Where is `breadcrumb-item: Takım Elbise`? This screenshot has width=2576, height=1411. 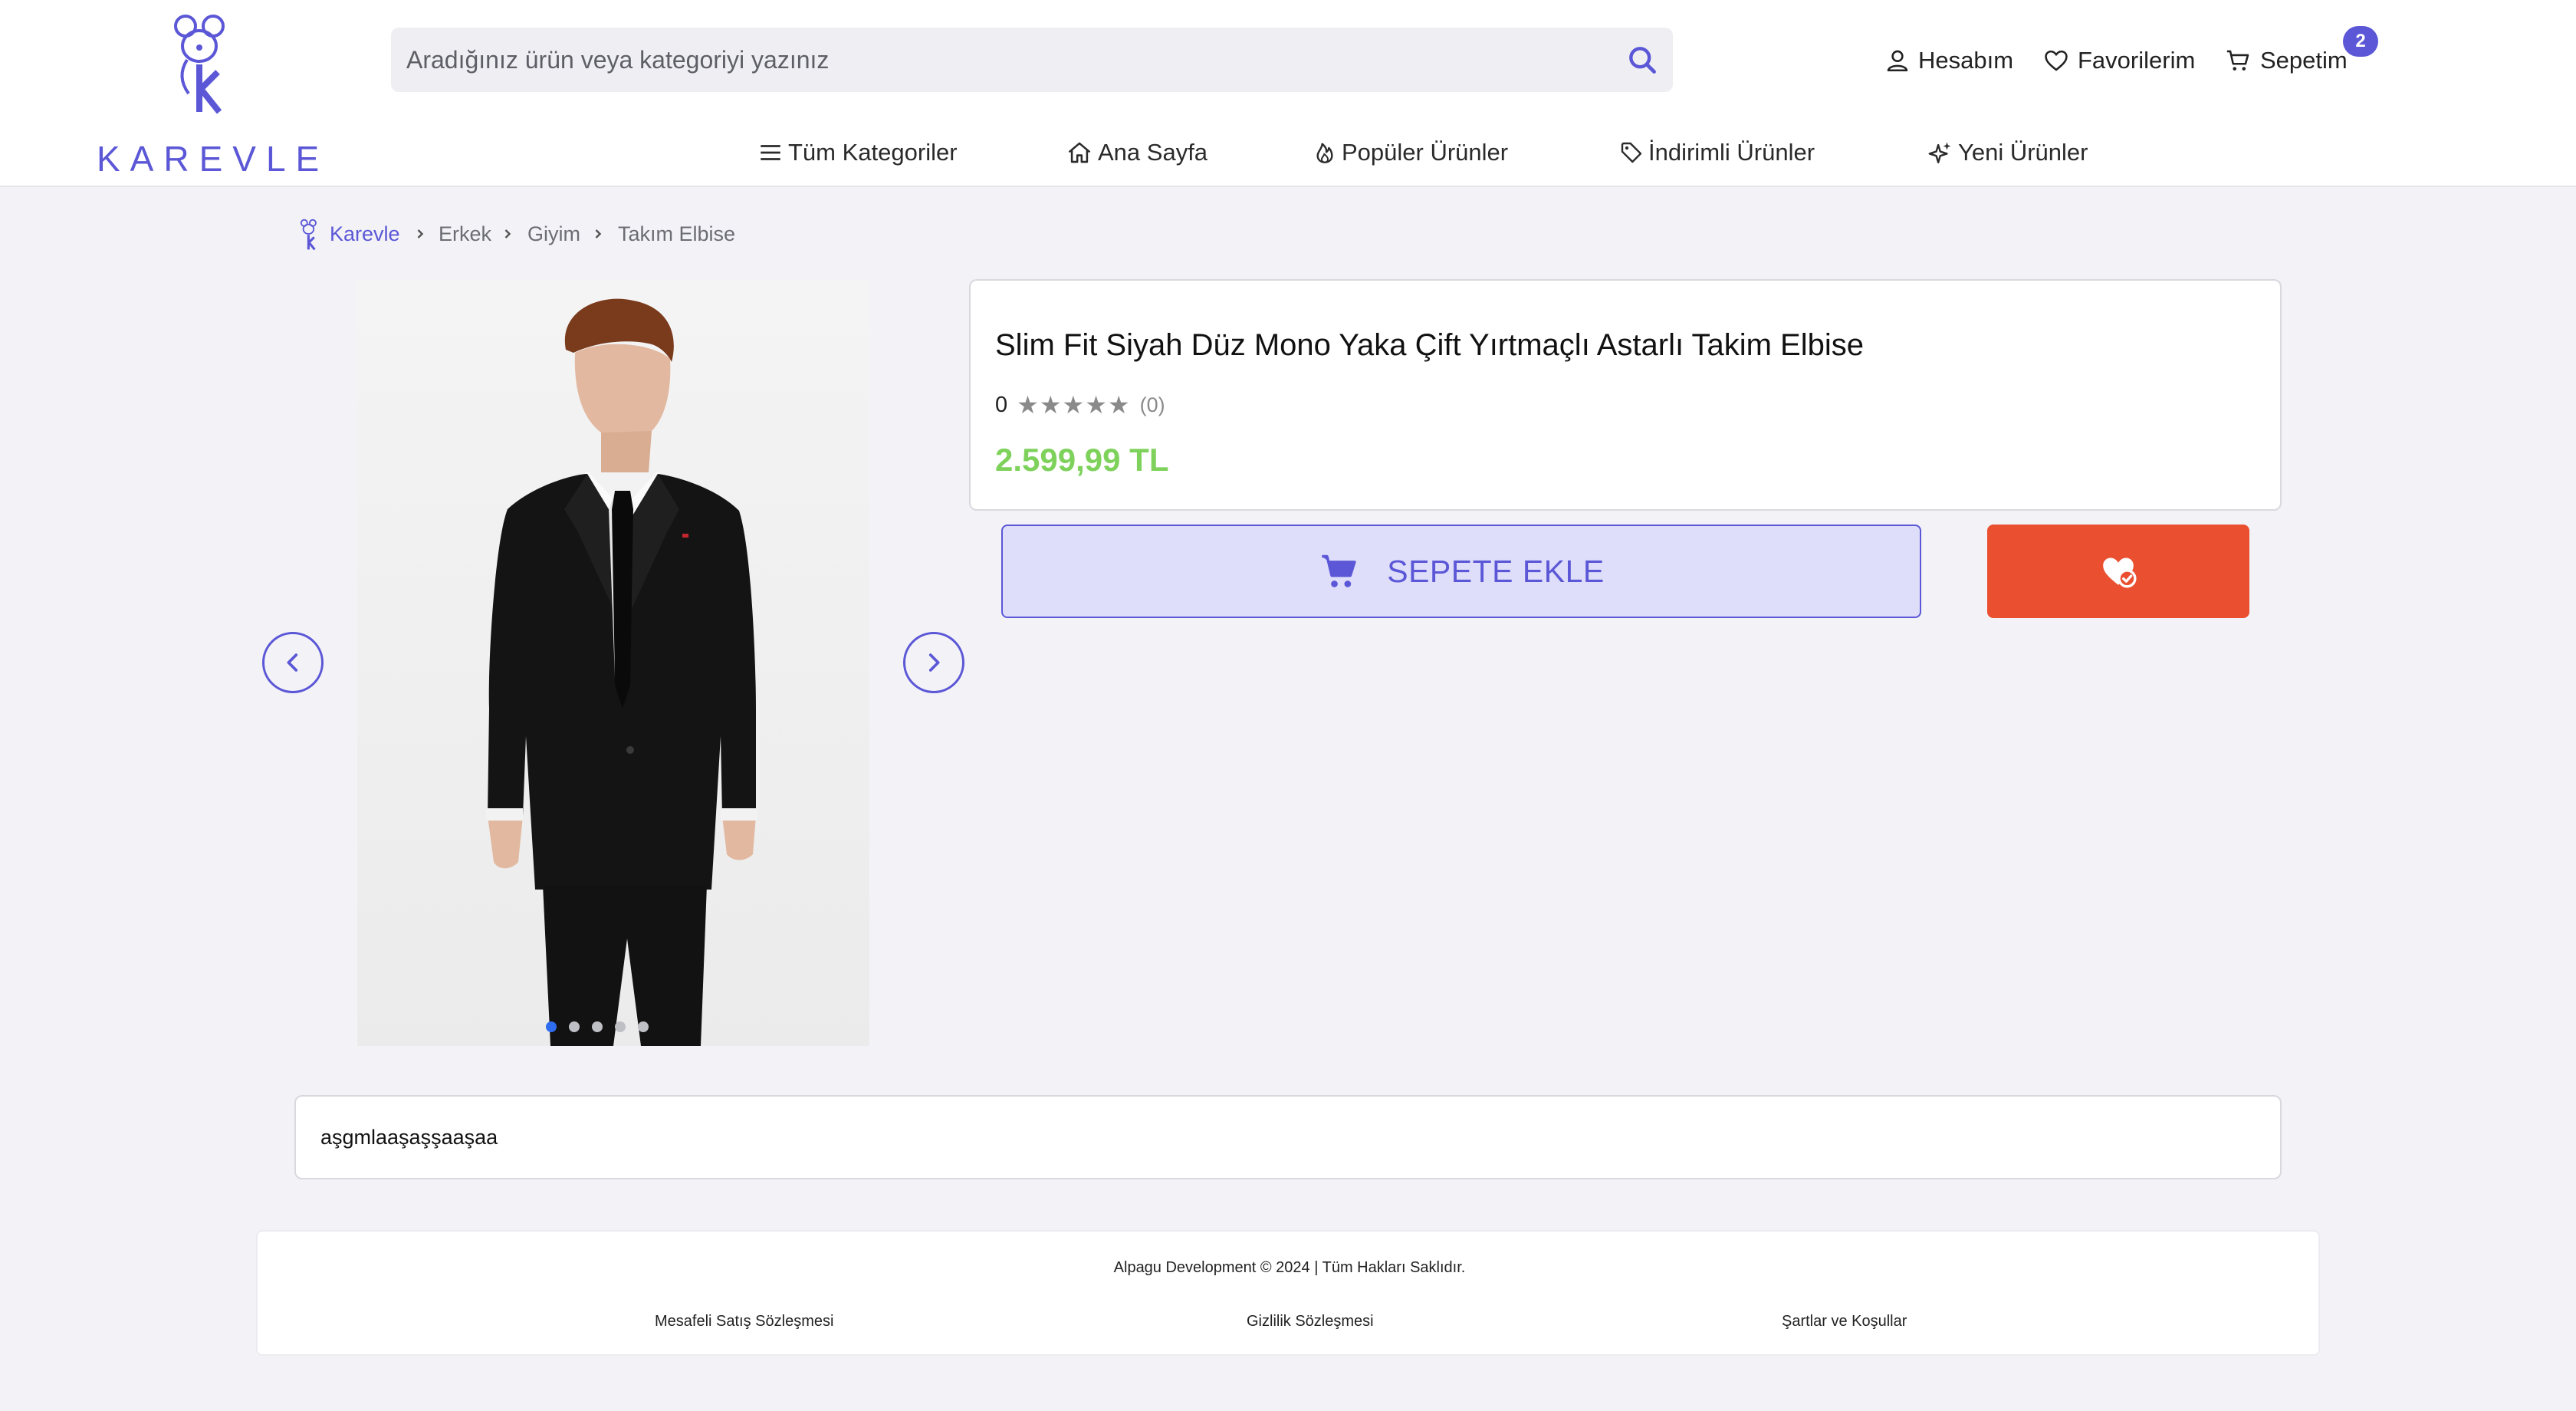
breadcrumb-item: Takım Elbise is located at coordinates (677, 234).